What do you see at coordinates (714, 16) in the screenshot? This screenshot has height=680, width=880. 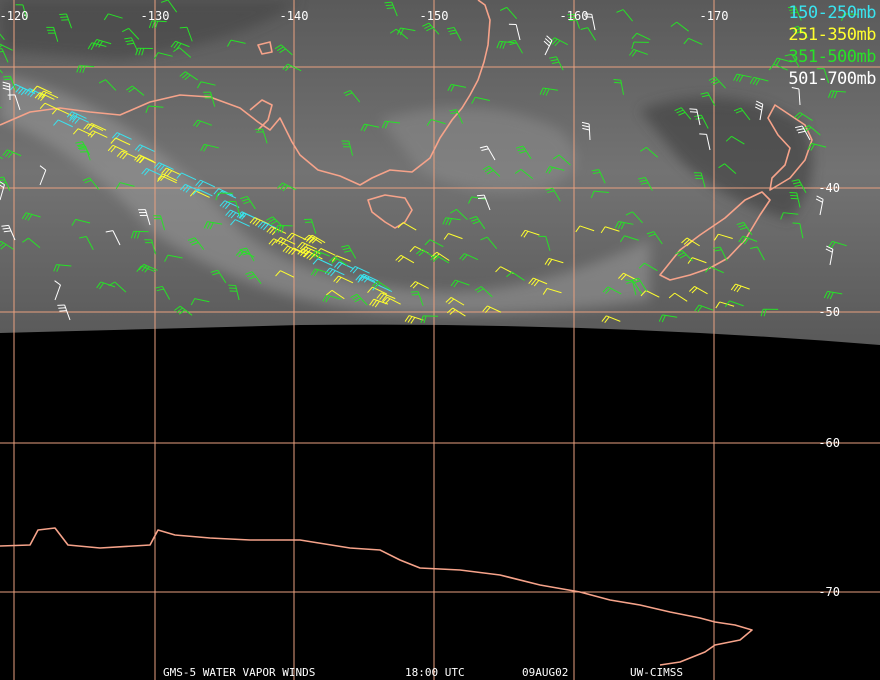 I see `lon-label-170: -170` at bounding box center [714, 16].